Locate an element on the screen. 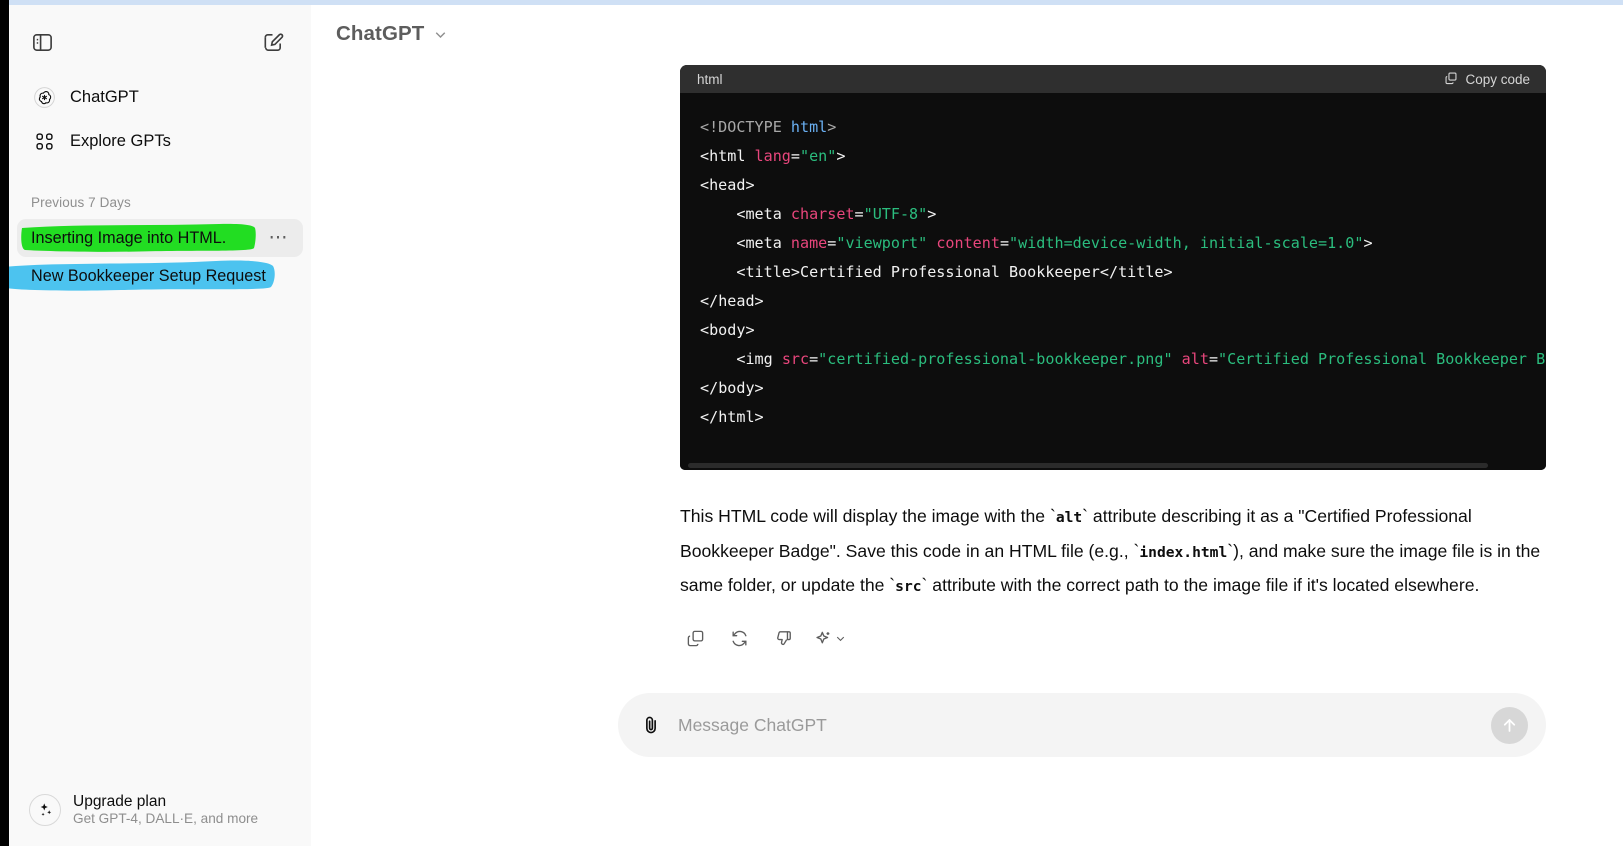 The height and width of the screenshot is (846, 1623). upgrade-text-block: Upgrade plan Get GPT-4, DALL·E, and more is located at coordinates (165, 810).